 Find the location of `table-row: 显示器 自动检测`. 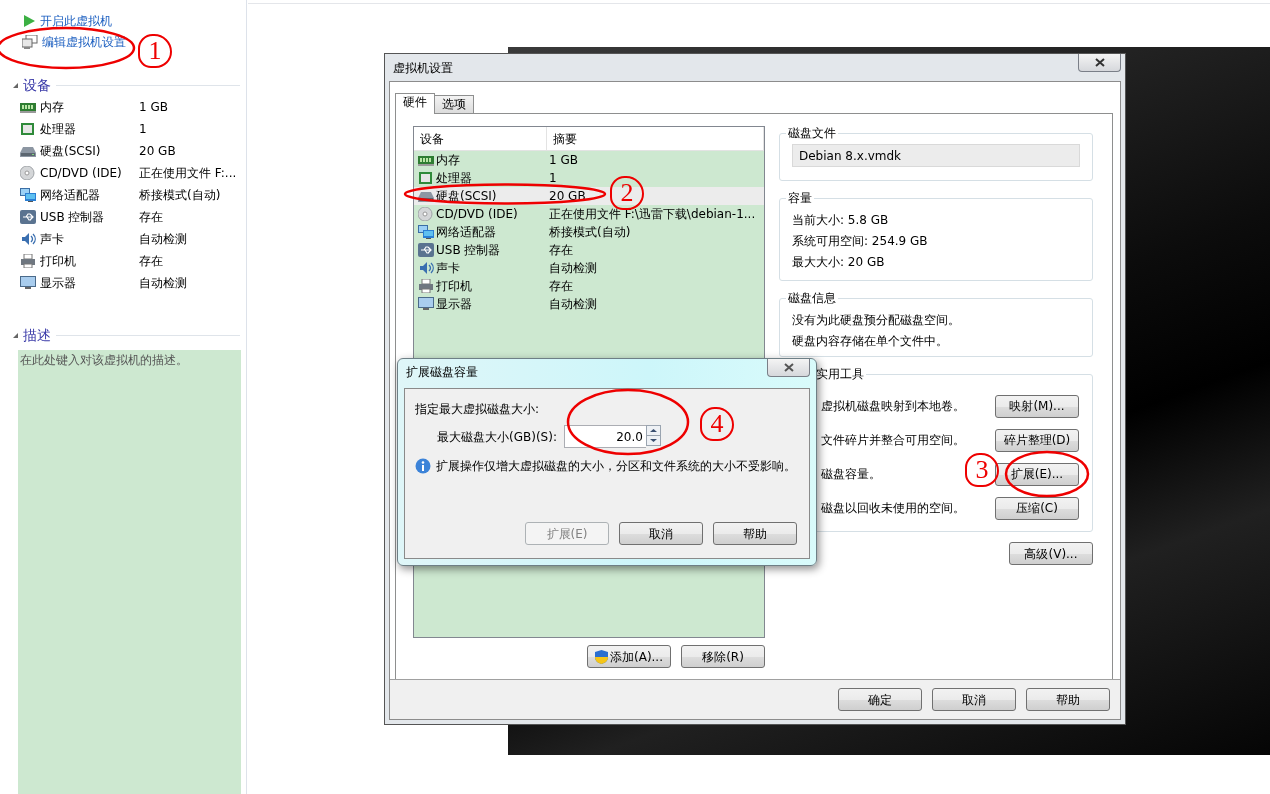

table-row: 显示器 自动检测 is located at coordinates (589, 304).